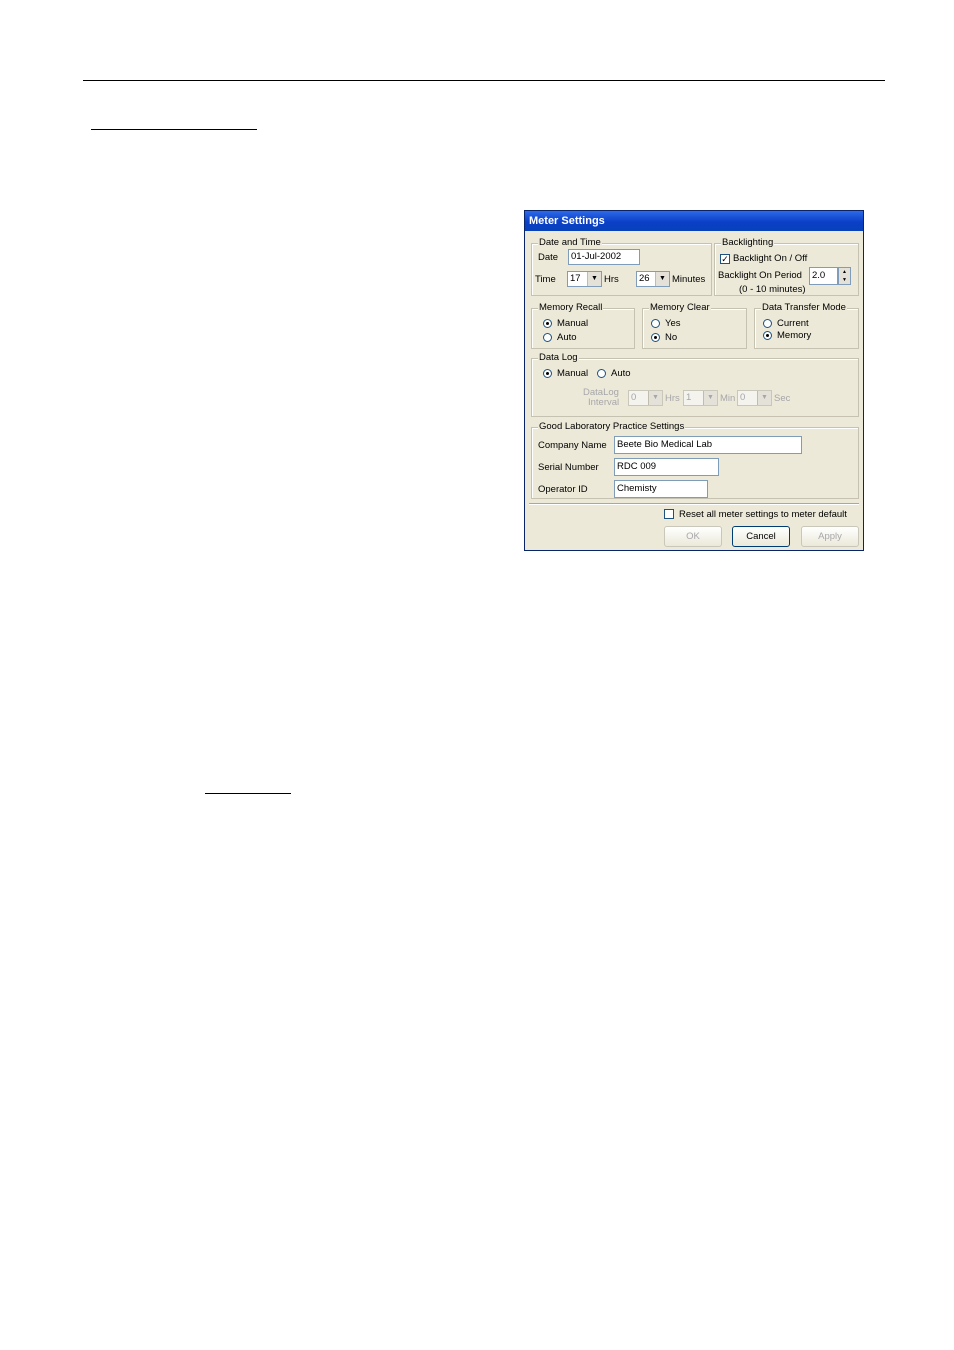  I want to click on footer-divider, so click(694, 504).